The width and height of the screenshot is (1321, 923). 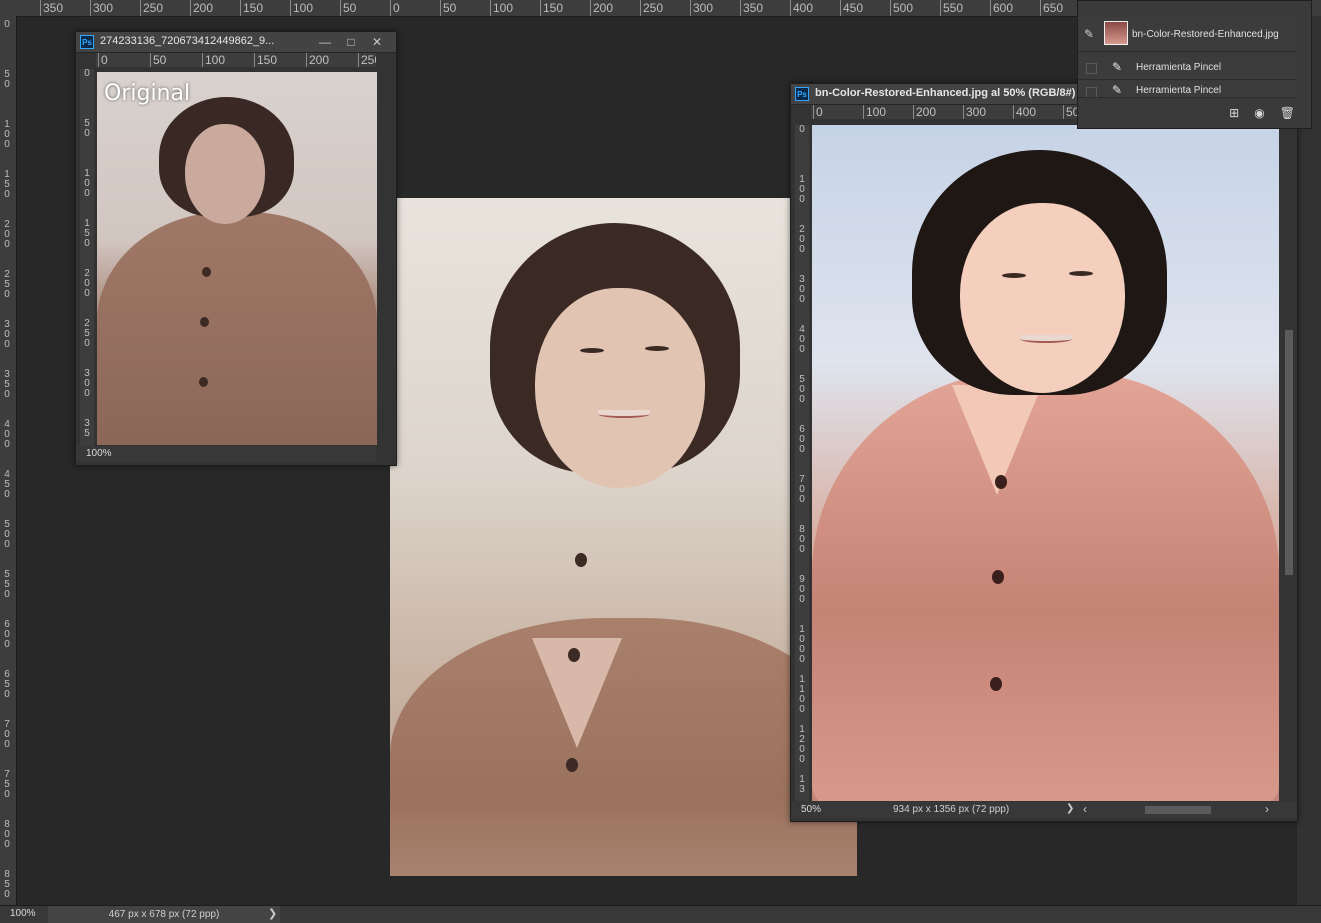 I want to click on enhanced-vertical-scroll-thumb, so click(x=1289, y=452).